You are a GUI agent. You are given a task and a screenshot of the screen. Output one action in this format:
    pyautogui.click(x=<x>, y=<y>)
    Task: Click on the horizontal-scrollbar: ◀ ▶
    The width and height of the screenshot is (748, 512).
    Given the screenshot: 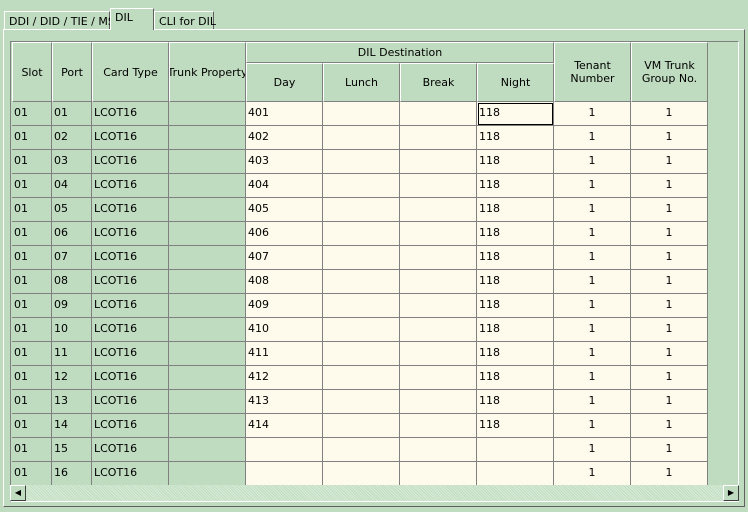 What is the action you would take?
    pyautogui.click(x=374, y=493)
    